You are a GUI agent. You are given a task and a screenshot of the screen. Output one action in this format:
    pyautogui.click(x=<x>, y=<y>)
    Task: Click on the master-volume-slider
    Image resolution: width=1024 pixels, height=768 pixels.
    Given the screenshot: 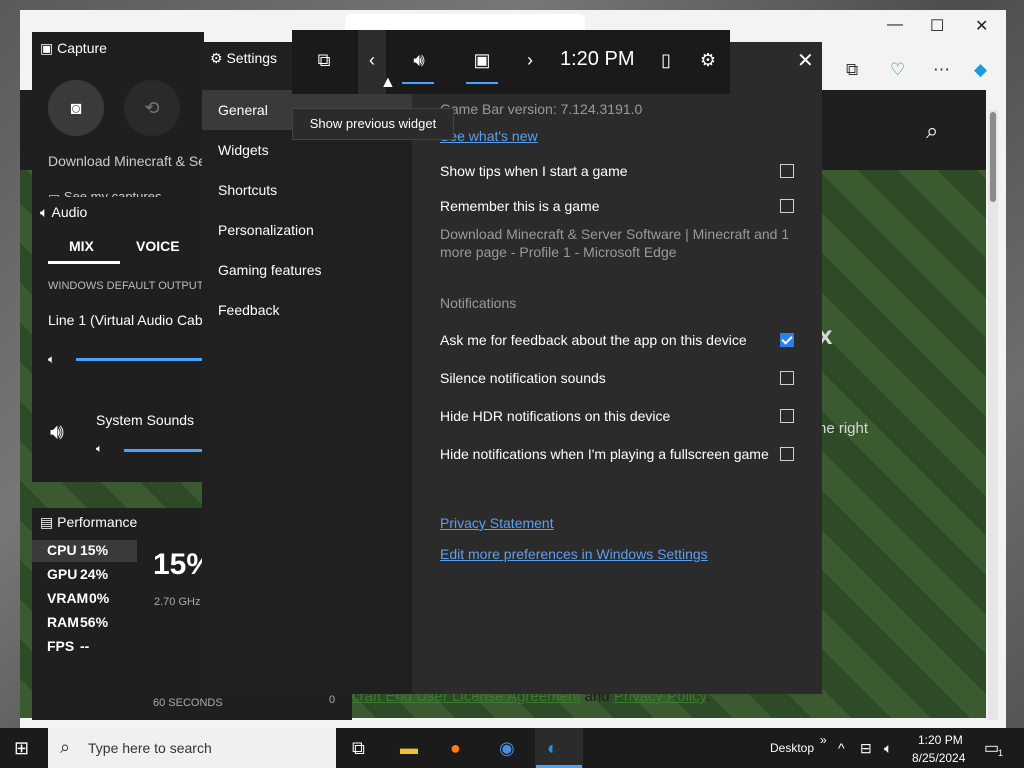 What is the action you would take?
    pyautogui.click(x=140, y=359)
    